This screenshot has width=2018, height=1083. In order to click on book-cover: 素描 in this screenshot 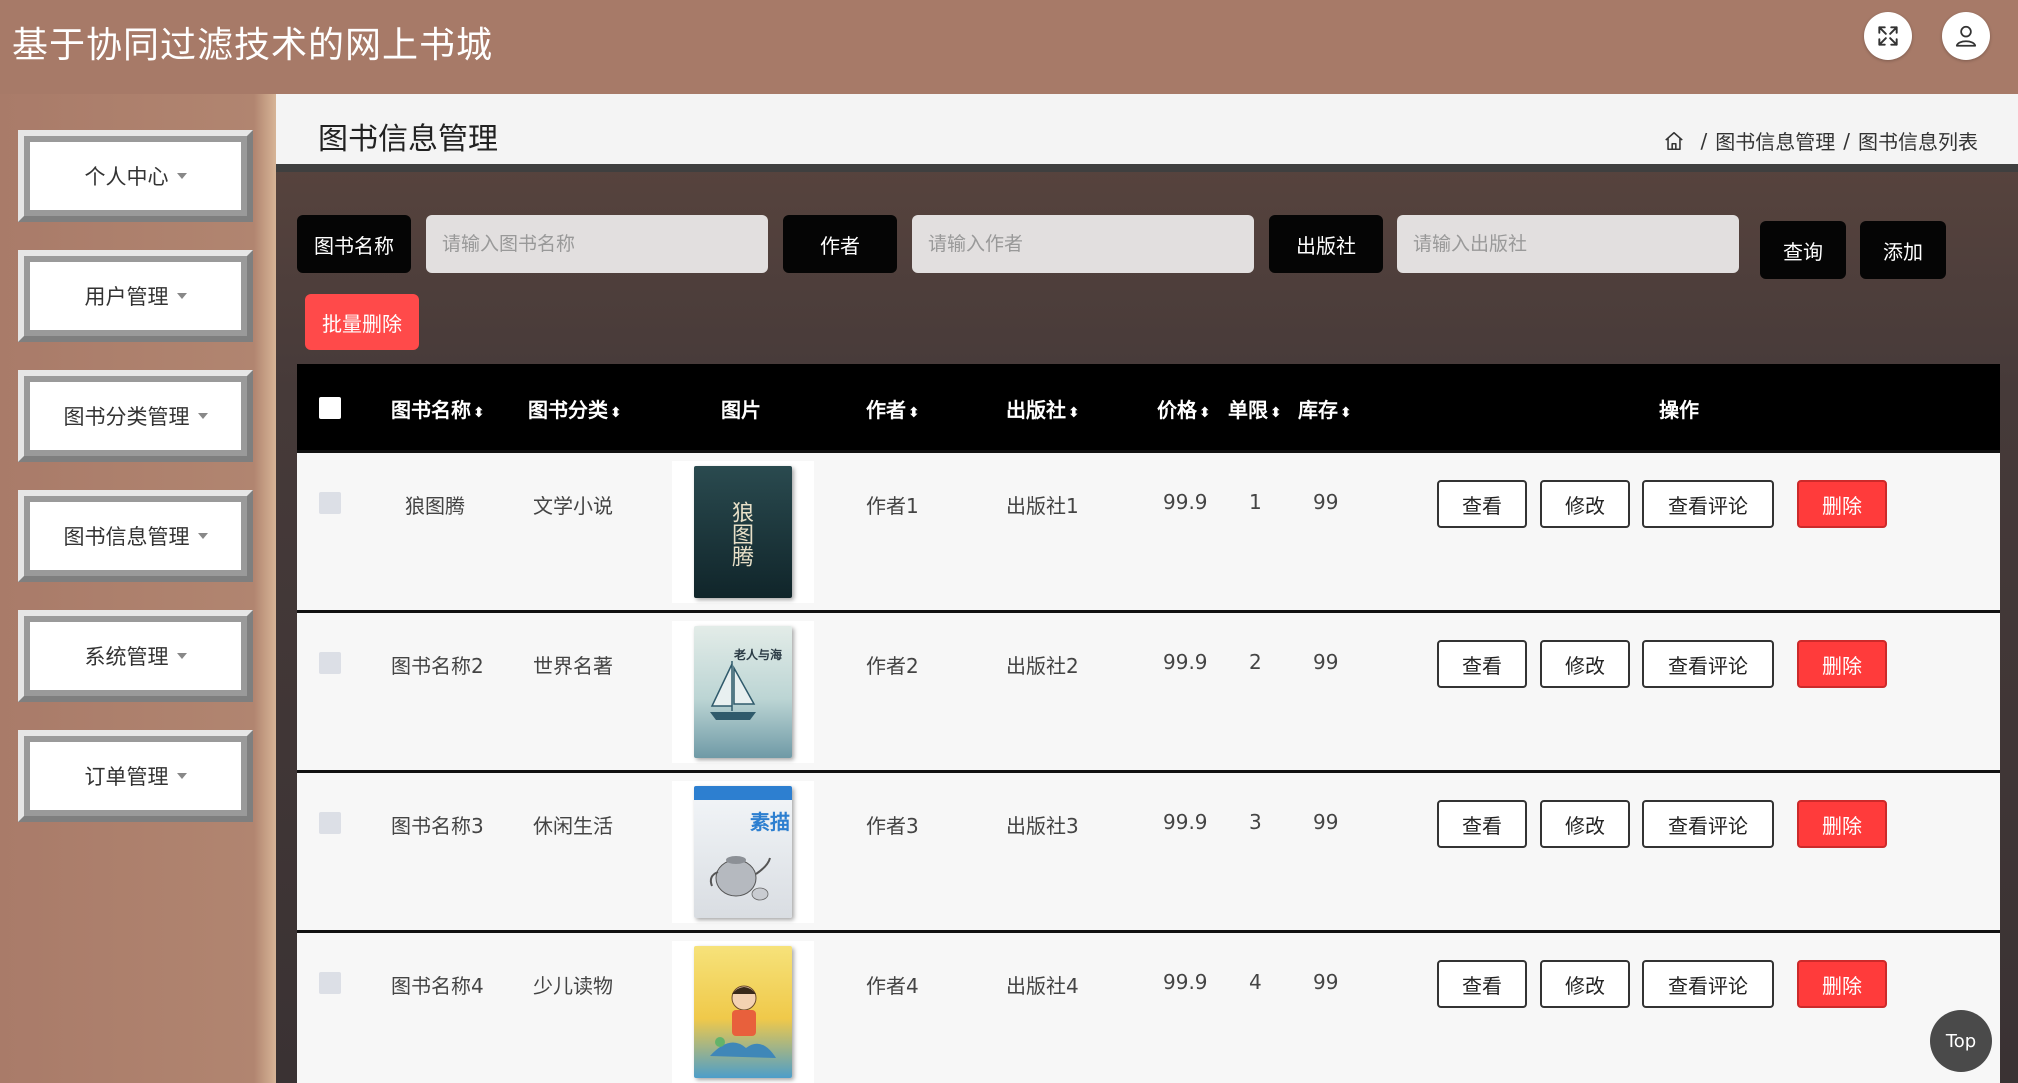, I will do `click(743, 852)`.